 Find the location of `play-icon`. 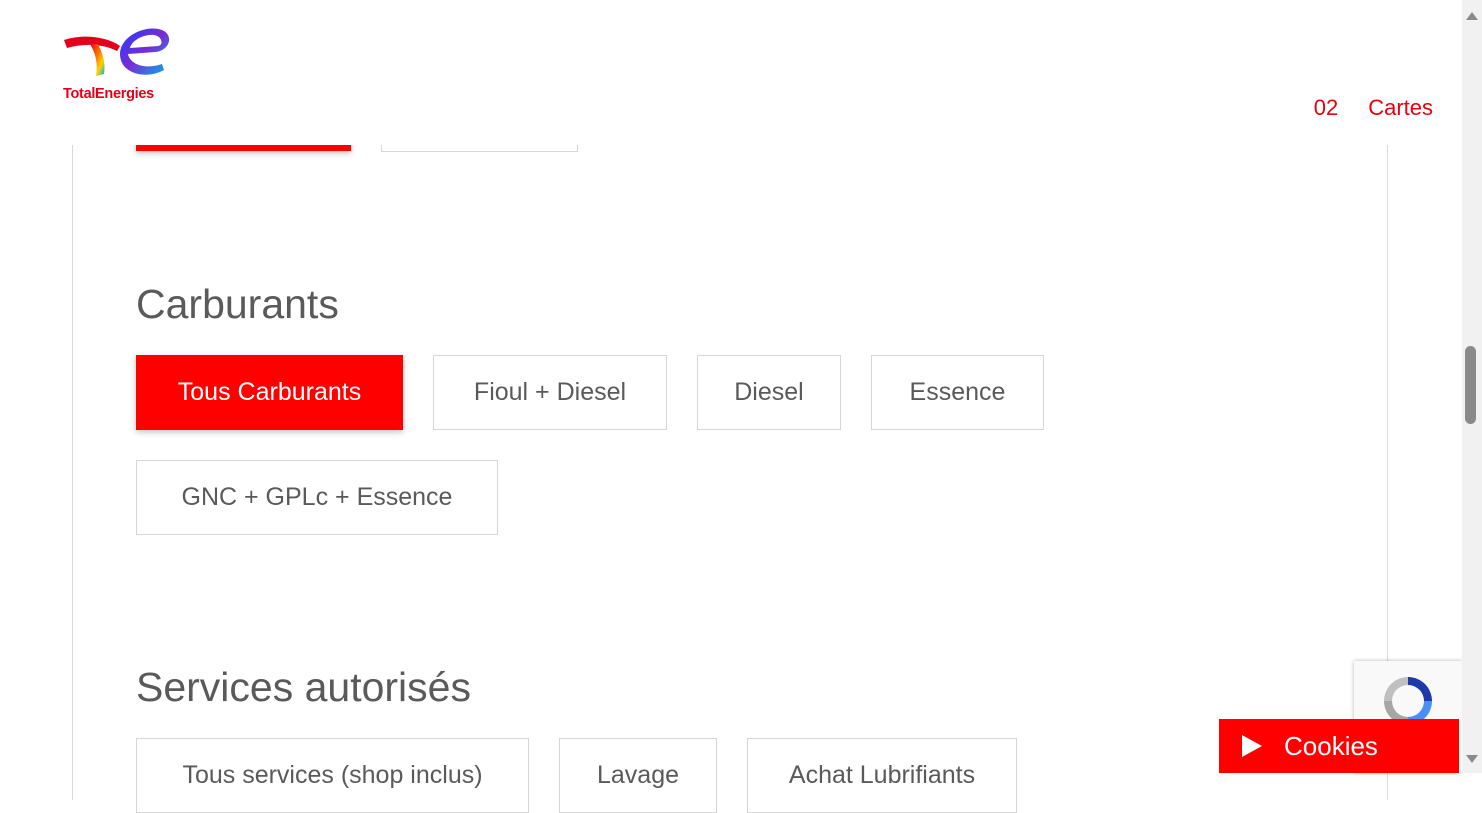

play-icon is located at coordinates (1252, 746).